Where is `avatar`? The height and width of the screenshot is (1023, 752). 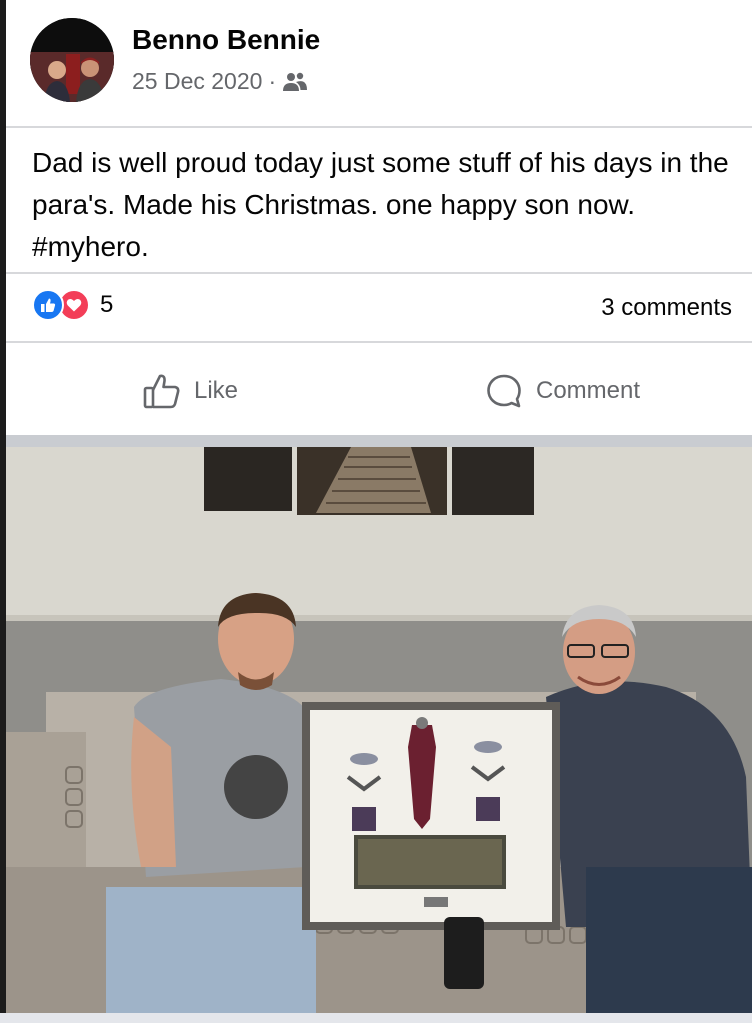
avatar is located at coordinates (72, 60).